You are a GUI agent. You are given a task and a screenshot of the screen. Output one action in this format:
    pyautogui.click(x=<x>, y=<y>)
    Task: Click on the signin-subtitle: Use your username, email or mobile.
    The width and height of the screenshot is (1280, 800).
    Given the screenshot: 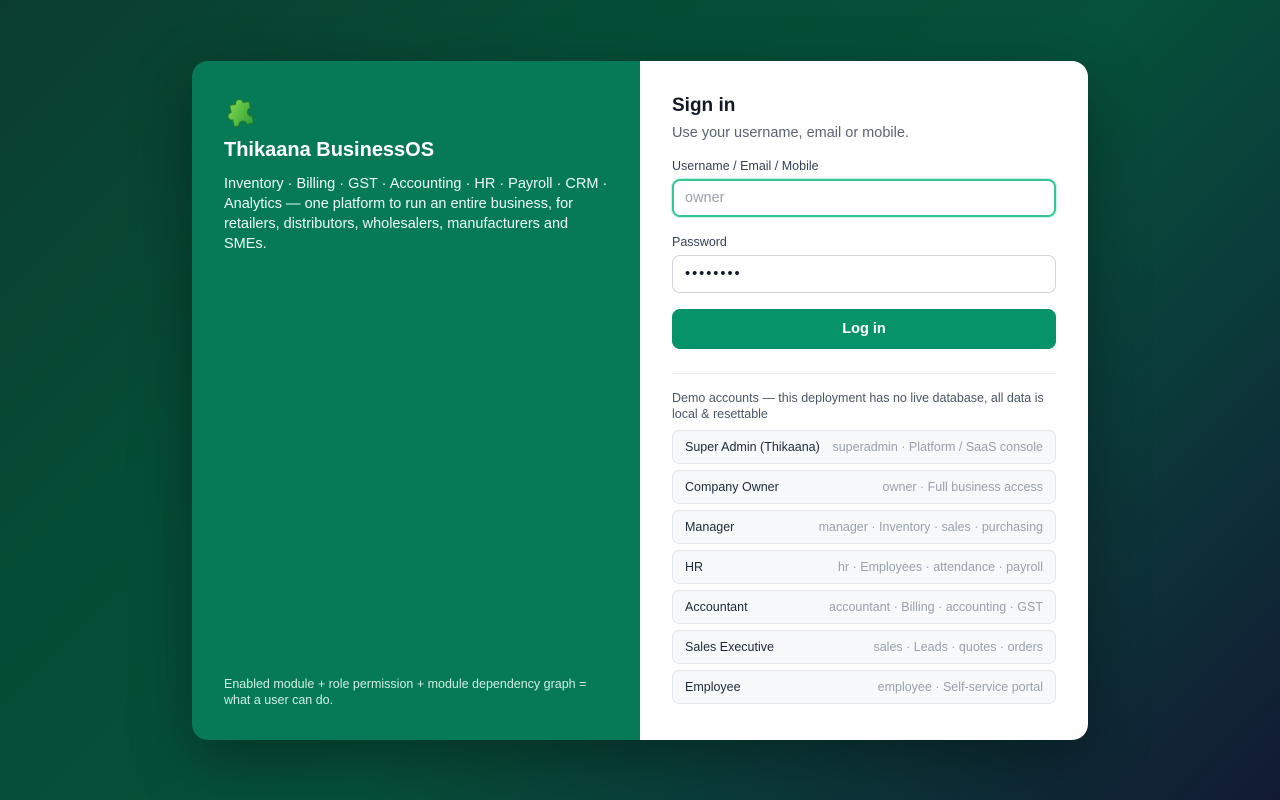 What is the action you would take?
    pyautogui.click(x=790, y=133)
    